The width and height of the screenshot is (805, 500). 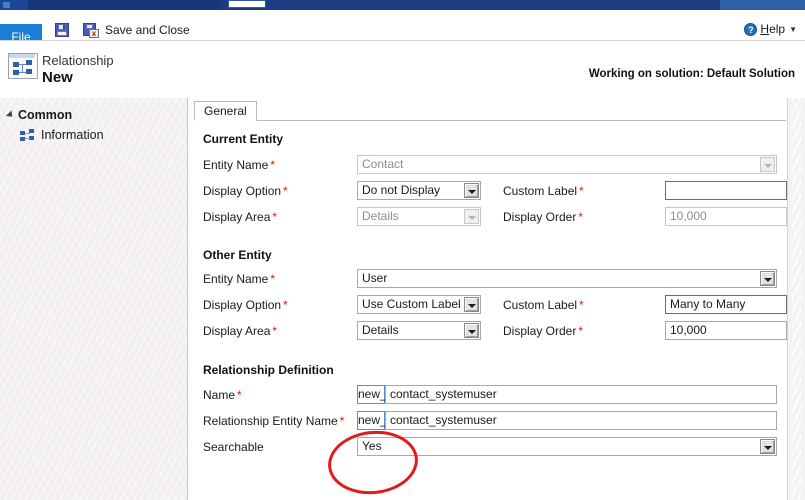 I want to click on sidebar-item-information: Information, so click(x=62, y=135).